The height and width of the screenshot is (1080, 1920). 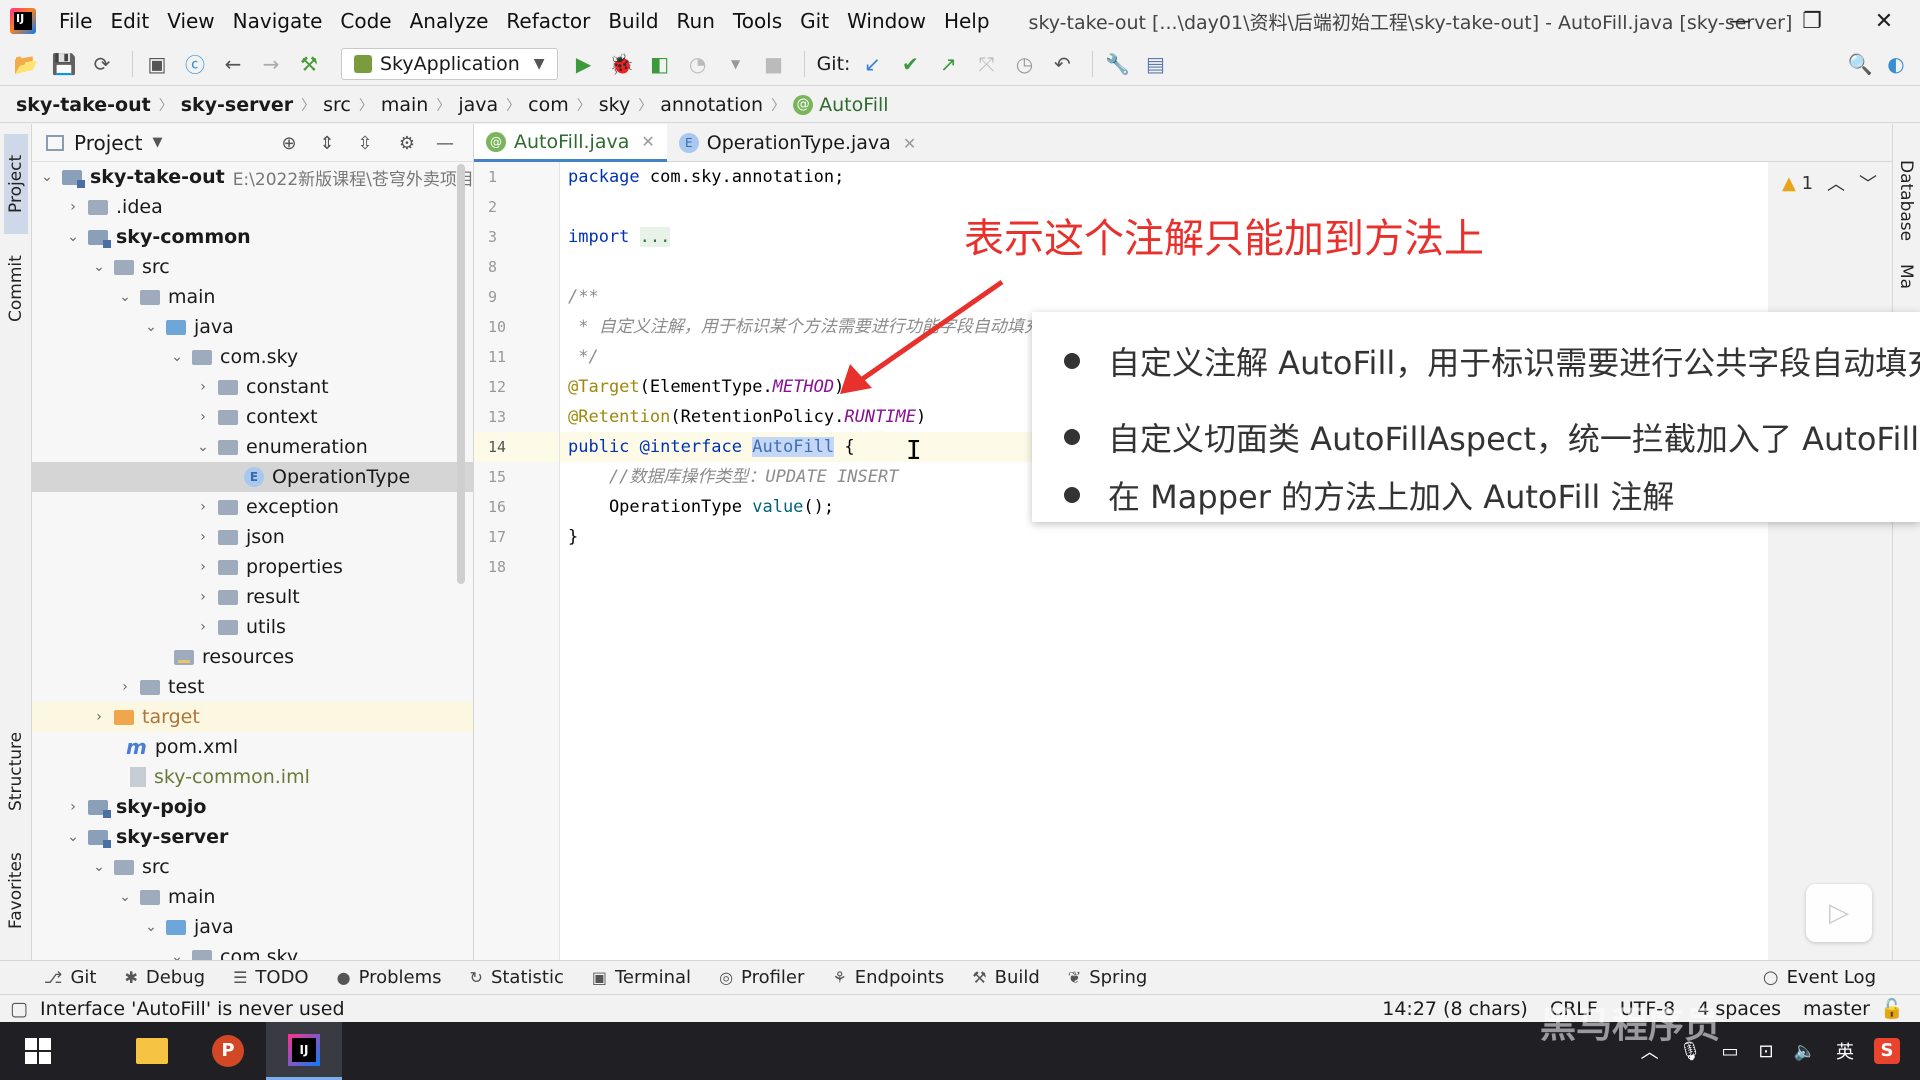 What do you see at coordinates (1805, 1051) in the screenshot?
I see `volume-icon: 🔈` at bounding box center [1805, 1051].